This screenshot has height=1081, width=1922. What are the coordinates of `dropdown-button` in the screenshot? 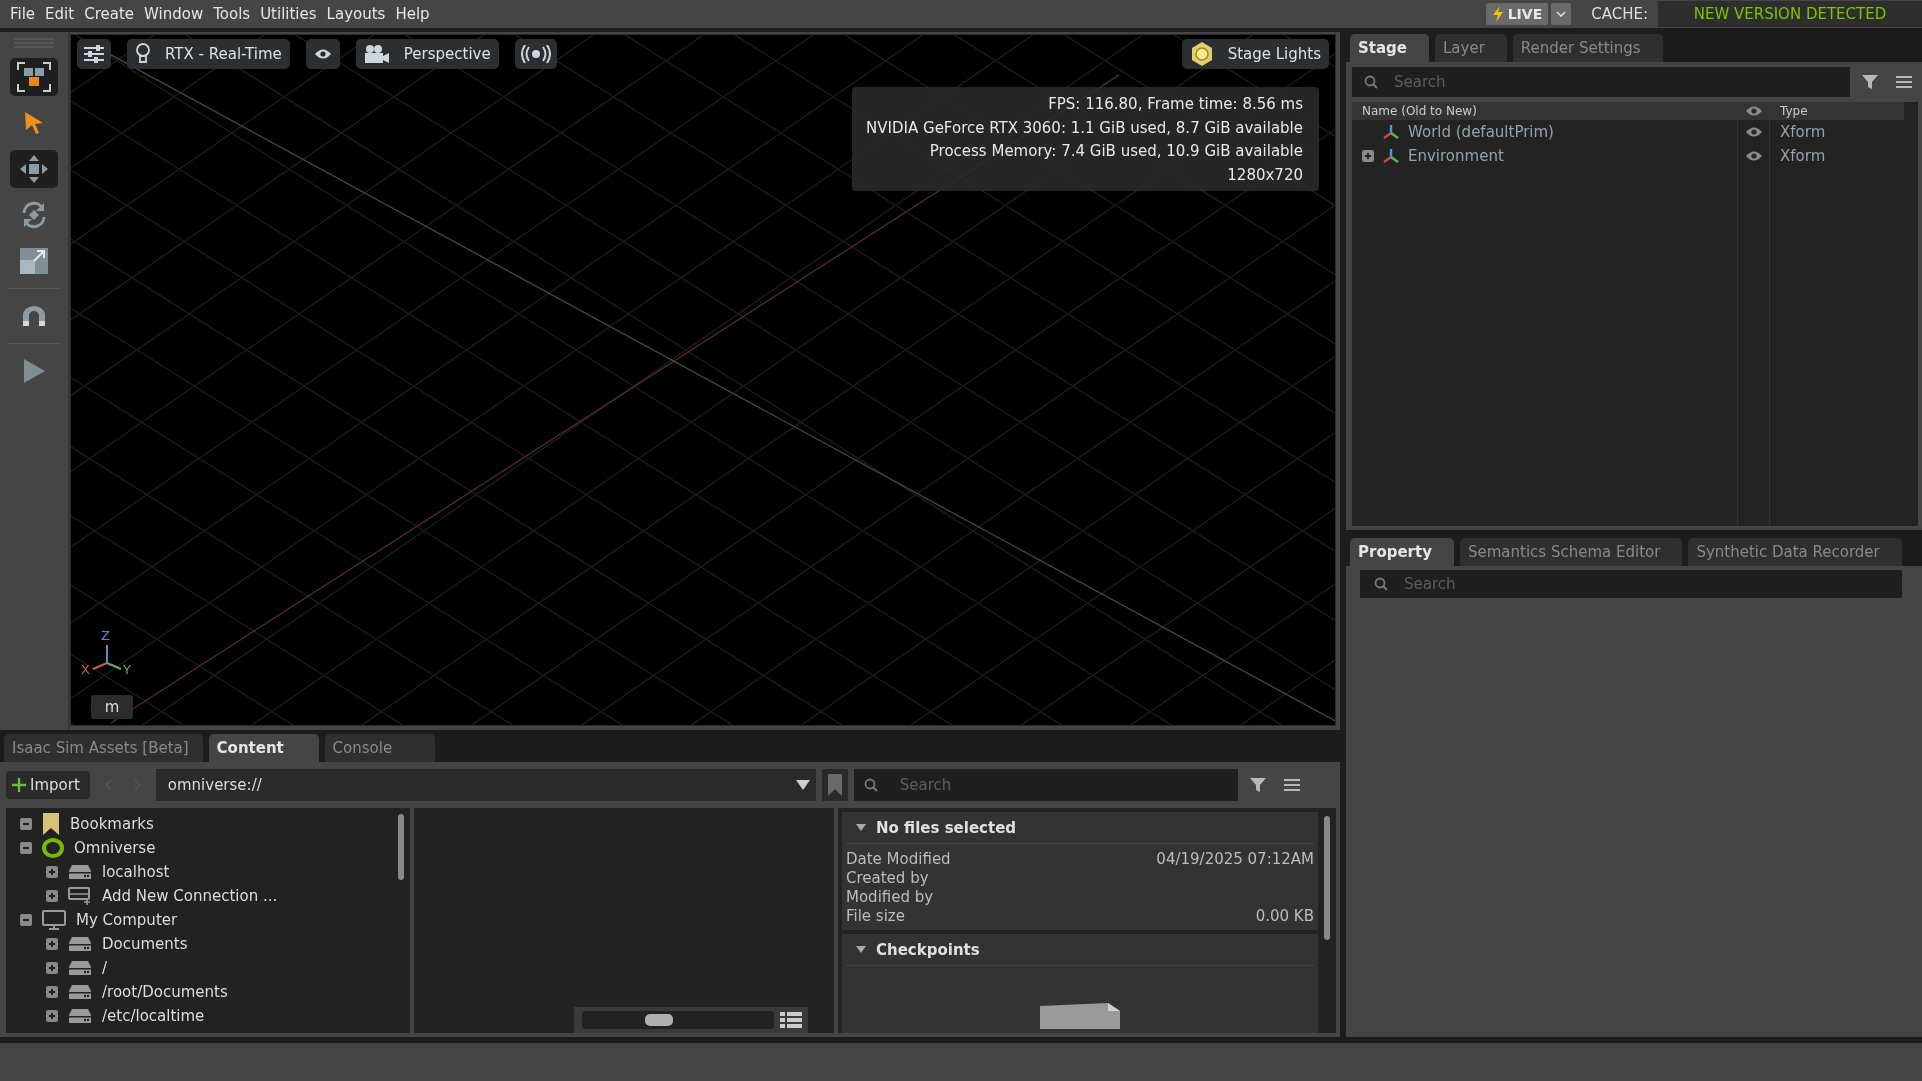 It's located at (1561, 14).